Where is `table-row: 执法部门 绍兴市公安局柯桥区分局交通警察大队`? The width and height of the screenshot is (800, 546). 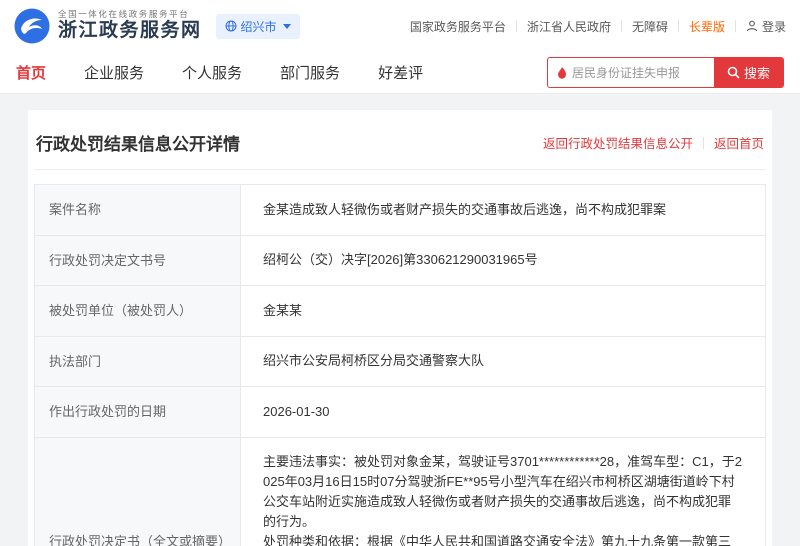
table-row: 执法部门 绍兴市公安局柯桥区分局交通警察大队 is located at coordinates (400, 361).